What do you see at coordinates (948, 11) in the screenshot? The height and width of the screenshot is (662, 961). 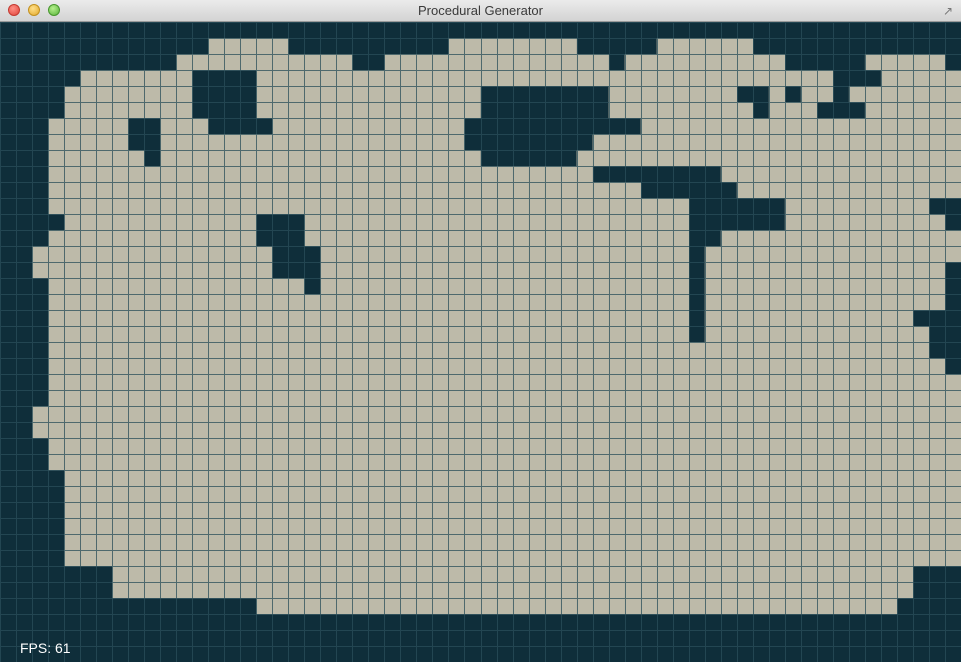 I see `fullscreen-icon: ↗` at bounding box center [948, 11].